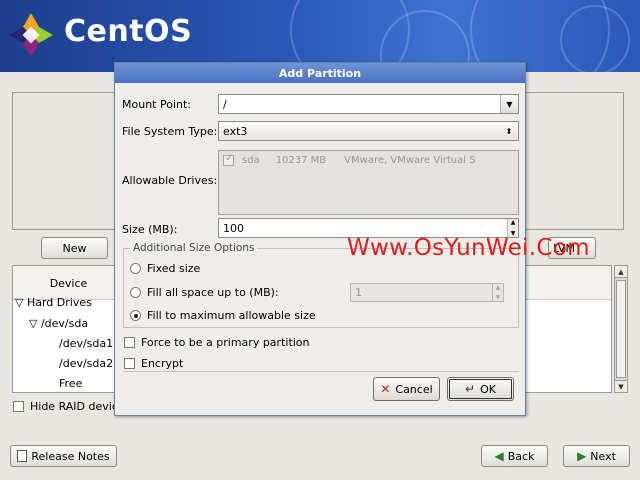 The width and height of the screenshot is (640, 480). Describe the element at coordinates (31, 35) in the screenshot. I see `centos-logo-icon` at that location.